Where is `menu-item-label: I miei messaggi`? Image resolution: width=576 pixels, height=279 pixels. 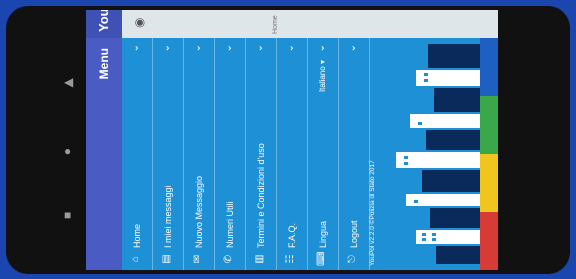 menu-item-label: I miei messaggi is located at coordinates (168, 216).